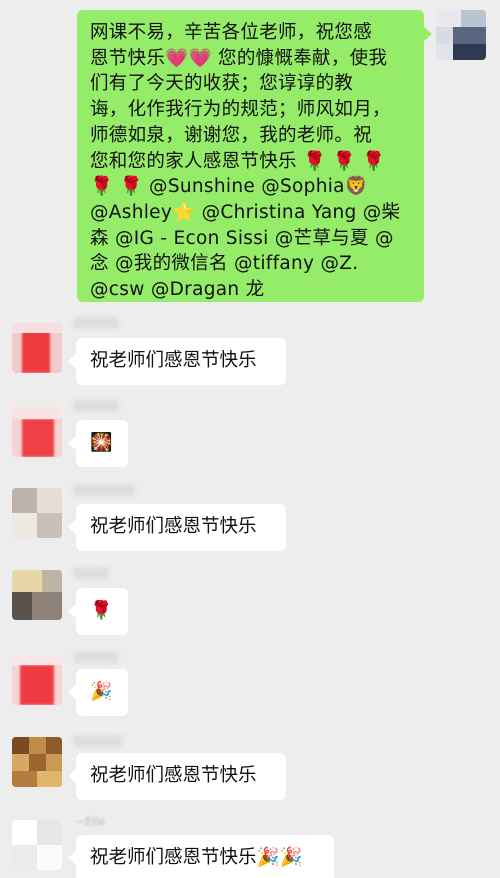  Describe the element at coordinates (224, 264) in the screenshot. I see `my-message-line: 念 @我的微信名 @tiffany @Z.` at that location.